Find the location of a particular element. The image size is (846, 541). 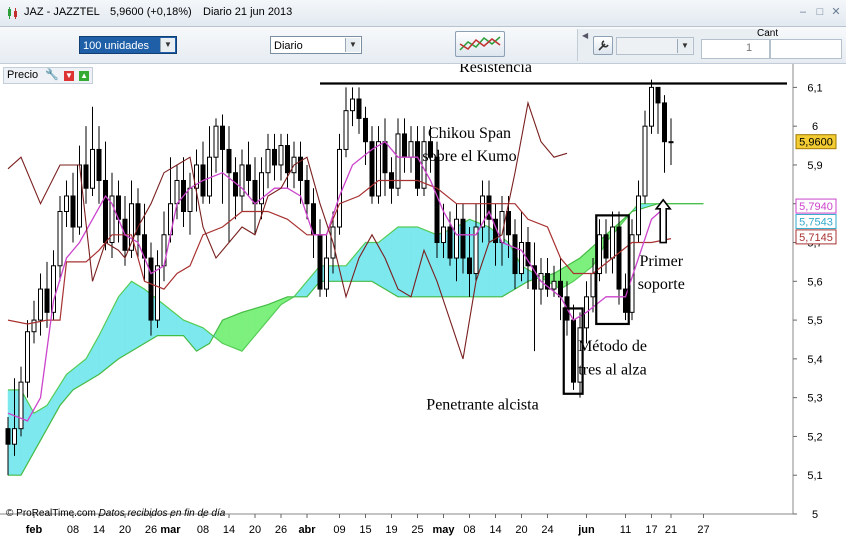

x-tick-label: may is located at coordinates (443, 530).